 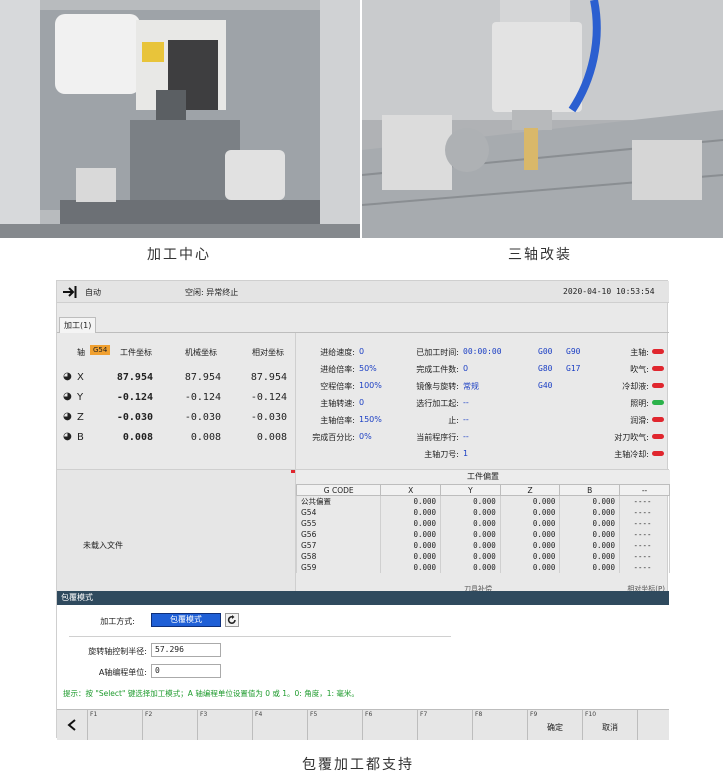 What do you see at coordinates (389, 725) in the screenshot?
I see `f6-key: F6` at bounding box center [389, 725].